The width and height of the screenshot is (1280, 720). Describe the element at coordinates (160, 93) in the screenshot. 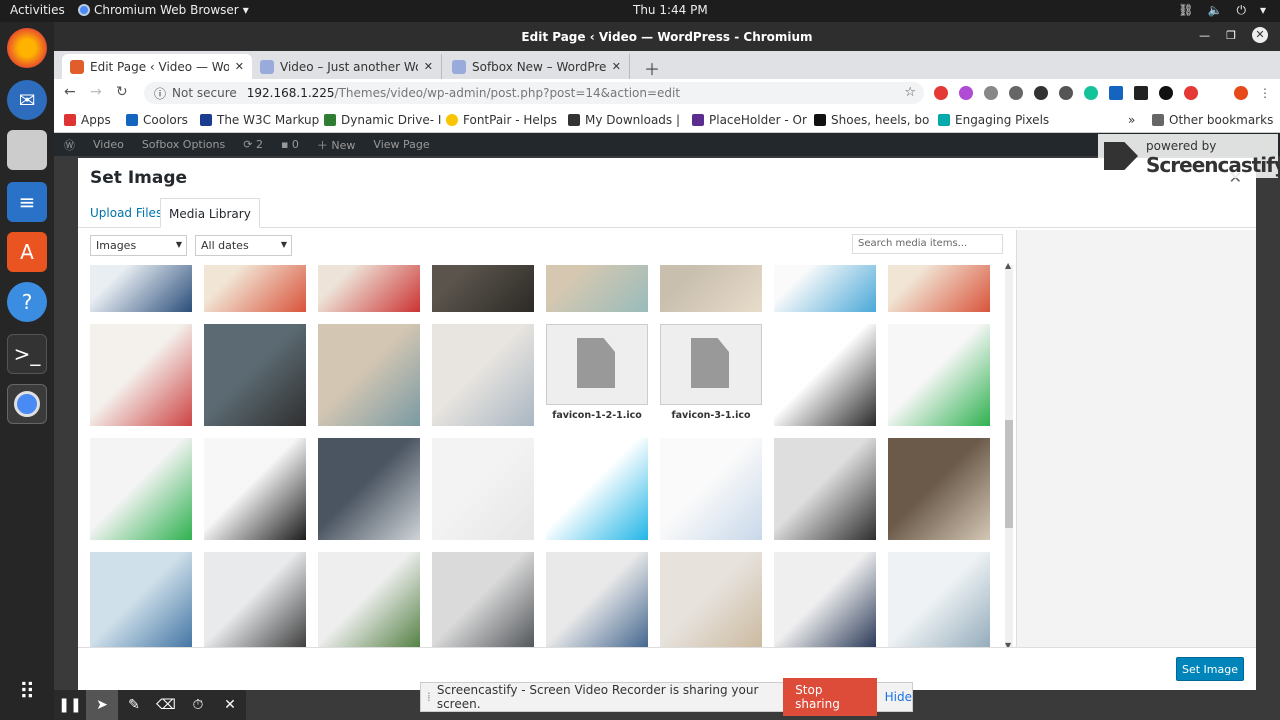

I see `info-icon: ⓘ` at that location.